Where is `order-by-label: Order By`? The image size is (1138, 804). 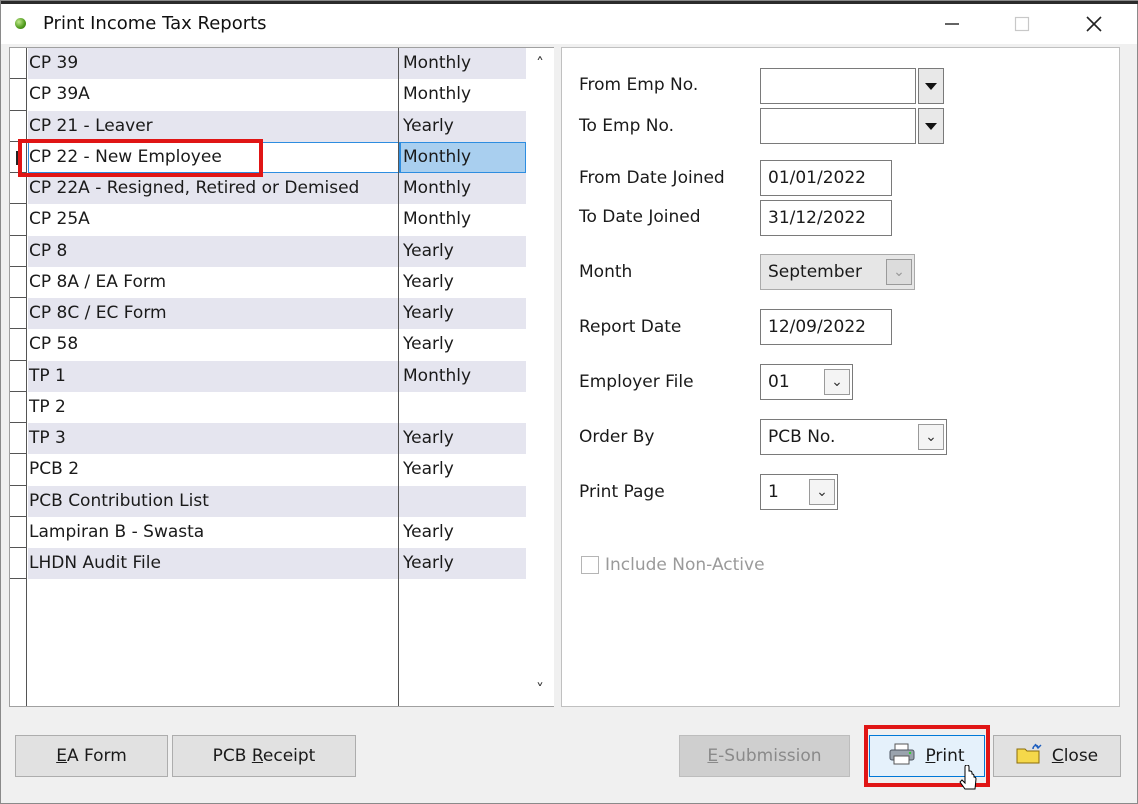 order-by-label: Order By is located at coordinates (617, 437).